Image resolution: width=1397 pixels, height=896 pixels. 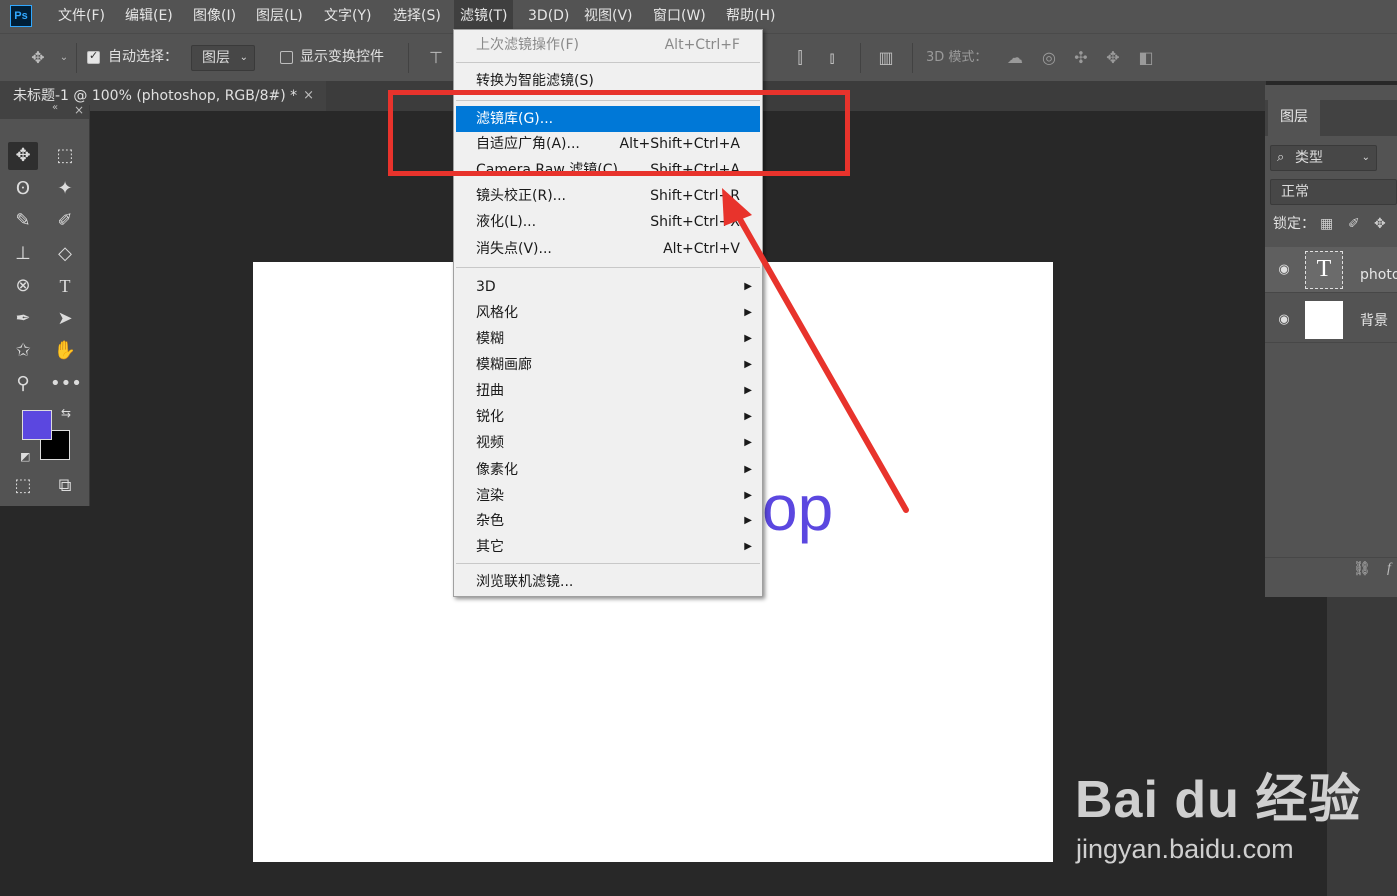 I want to click on annotation-arrow-overlay, so click(x=815, y=350).